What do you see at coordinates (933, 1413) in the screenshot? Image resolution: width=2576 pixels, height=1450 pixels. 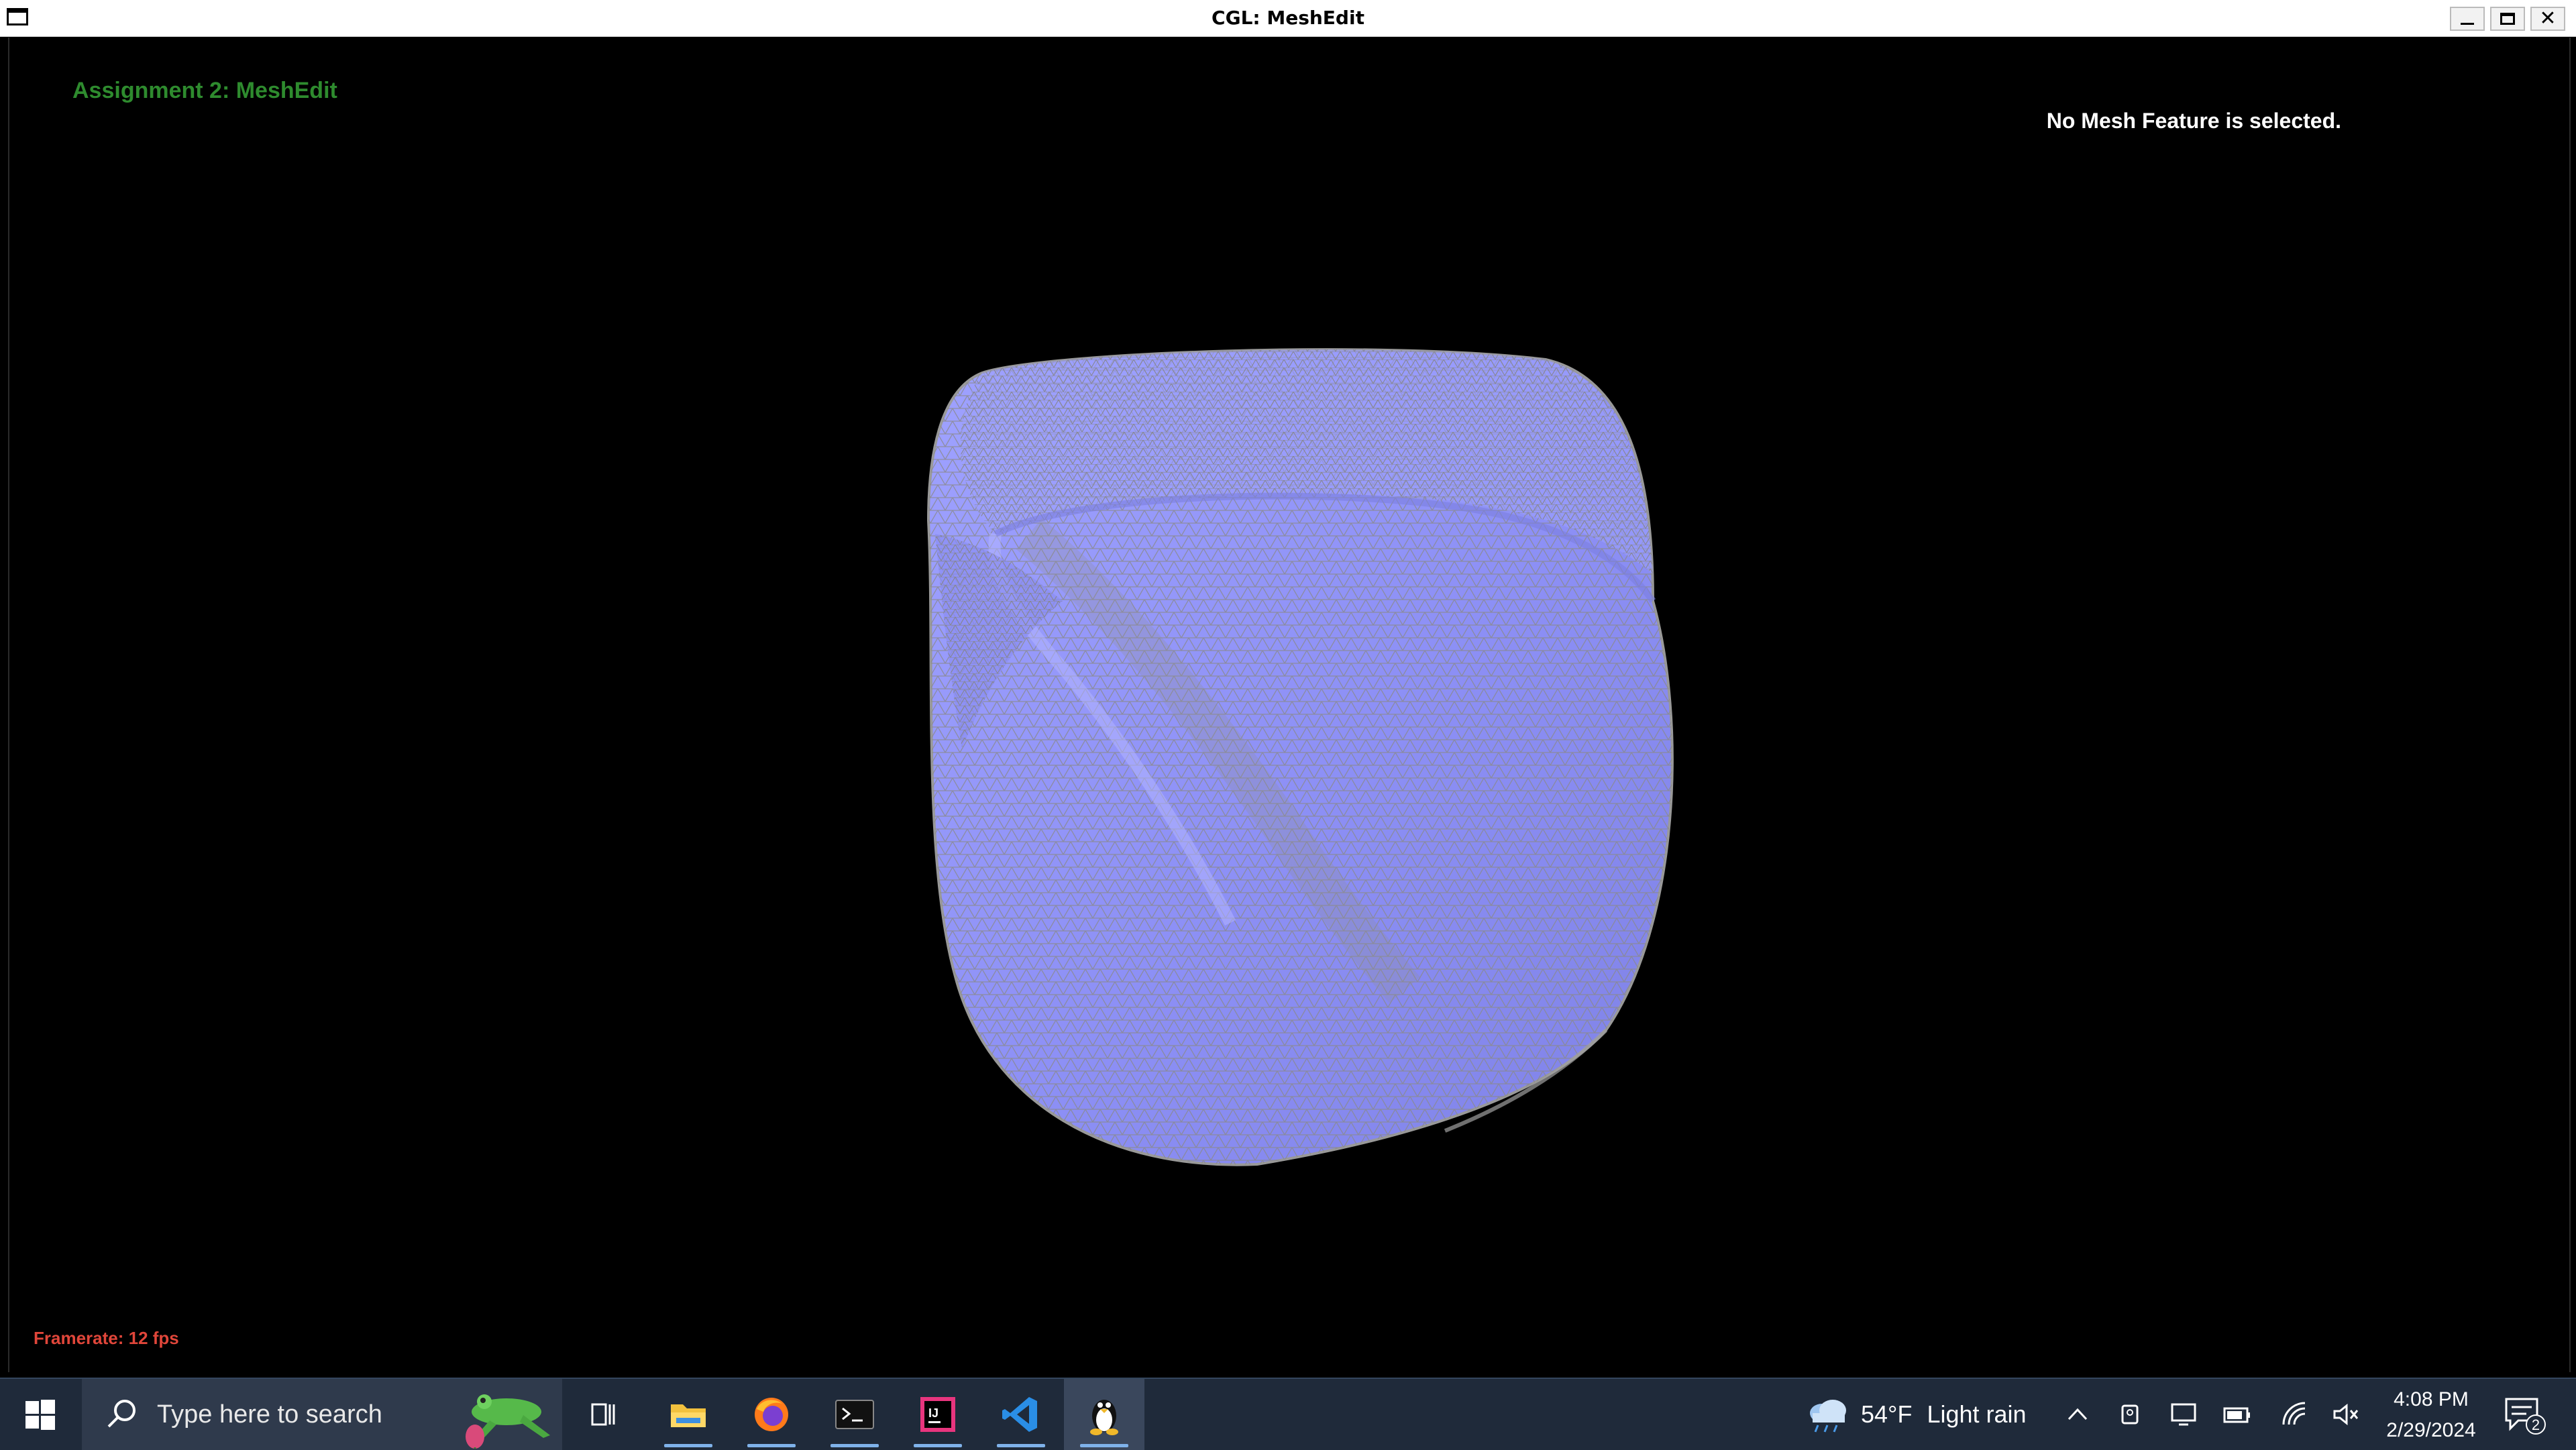 I see `svg-text: IJ` at bounding box center [933, 1413].